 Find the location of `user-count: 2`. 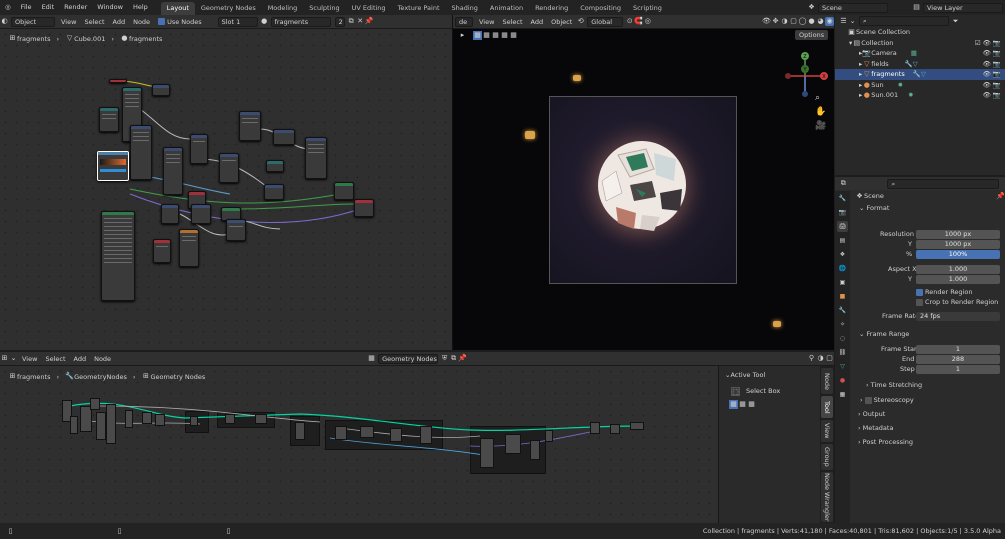

user-count: 2 is located at coordinates (339, 21).